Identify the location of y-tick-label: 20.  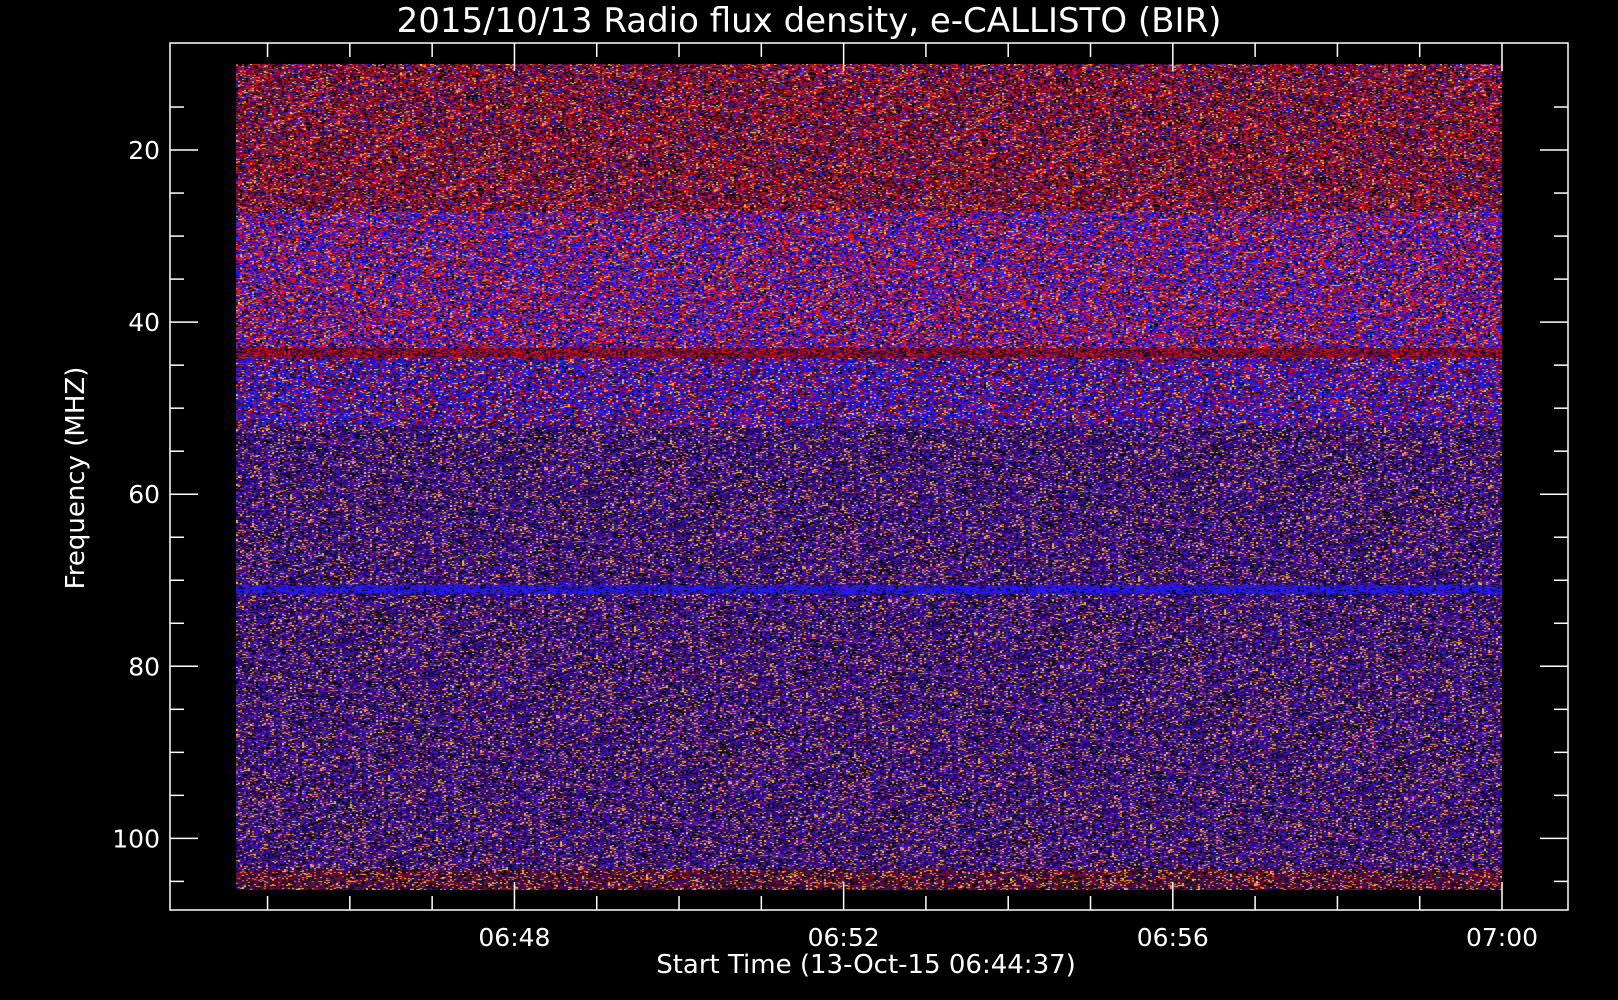
(144, 150).